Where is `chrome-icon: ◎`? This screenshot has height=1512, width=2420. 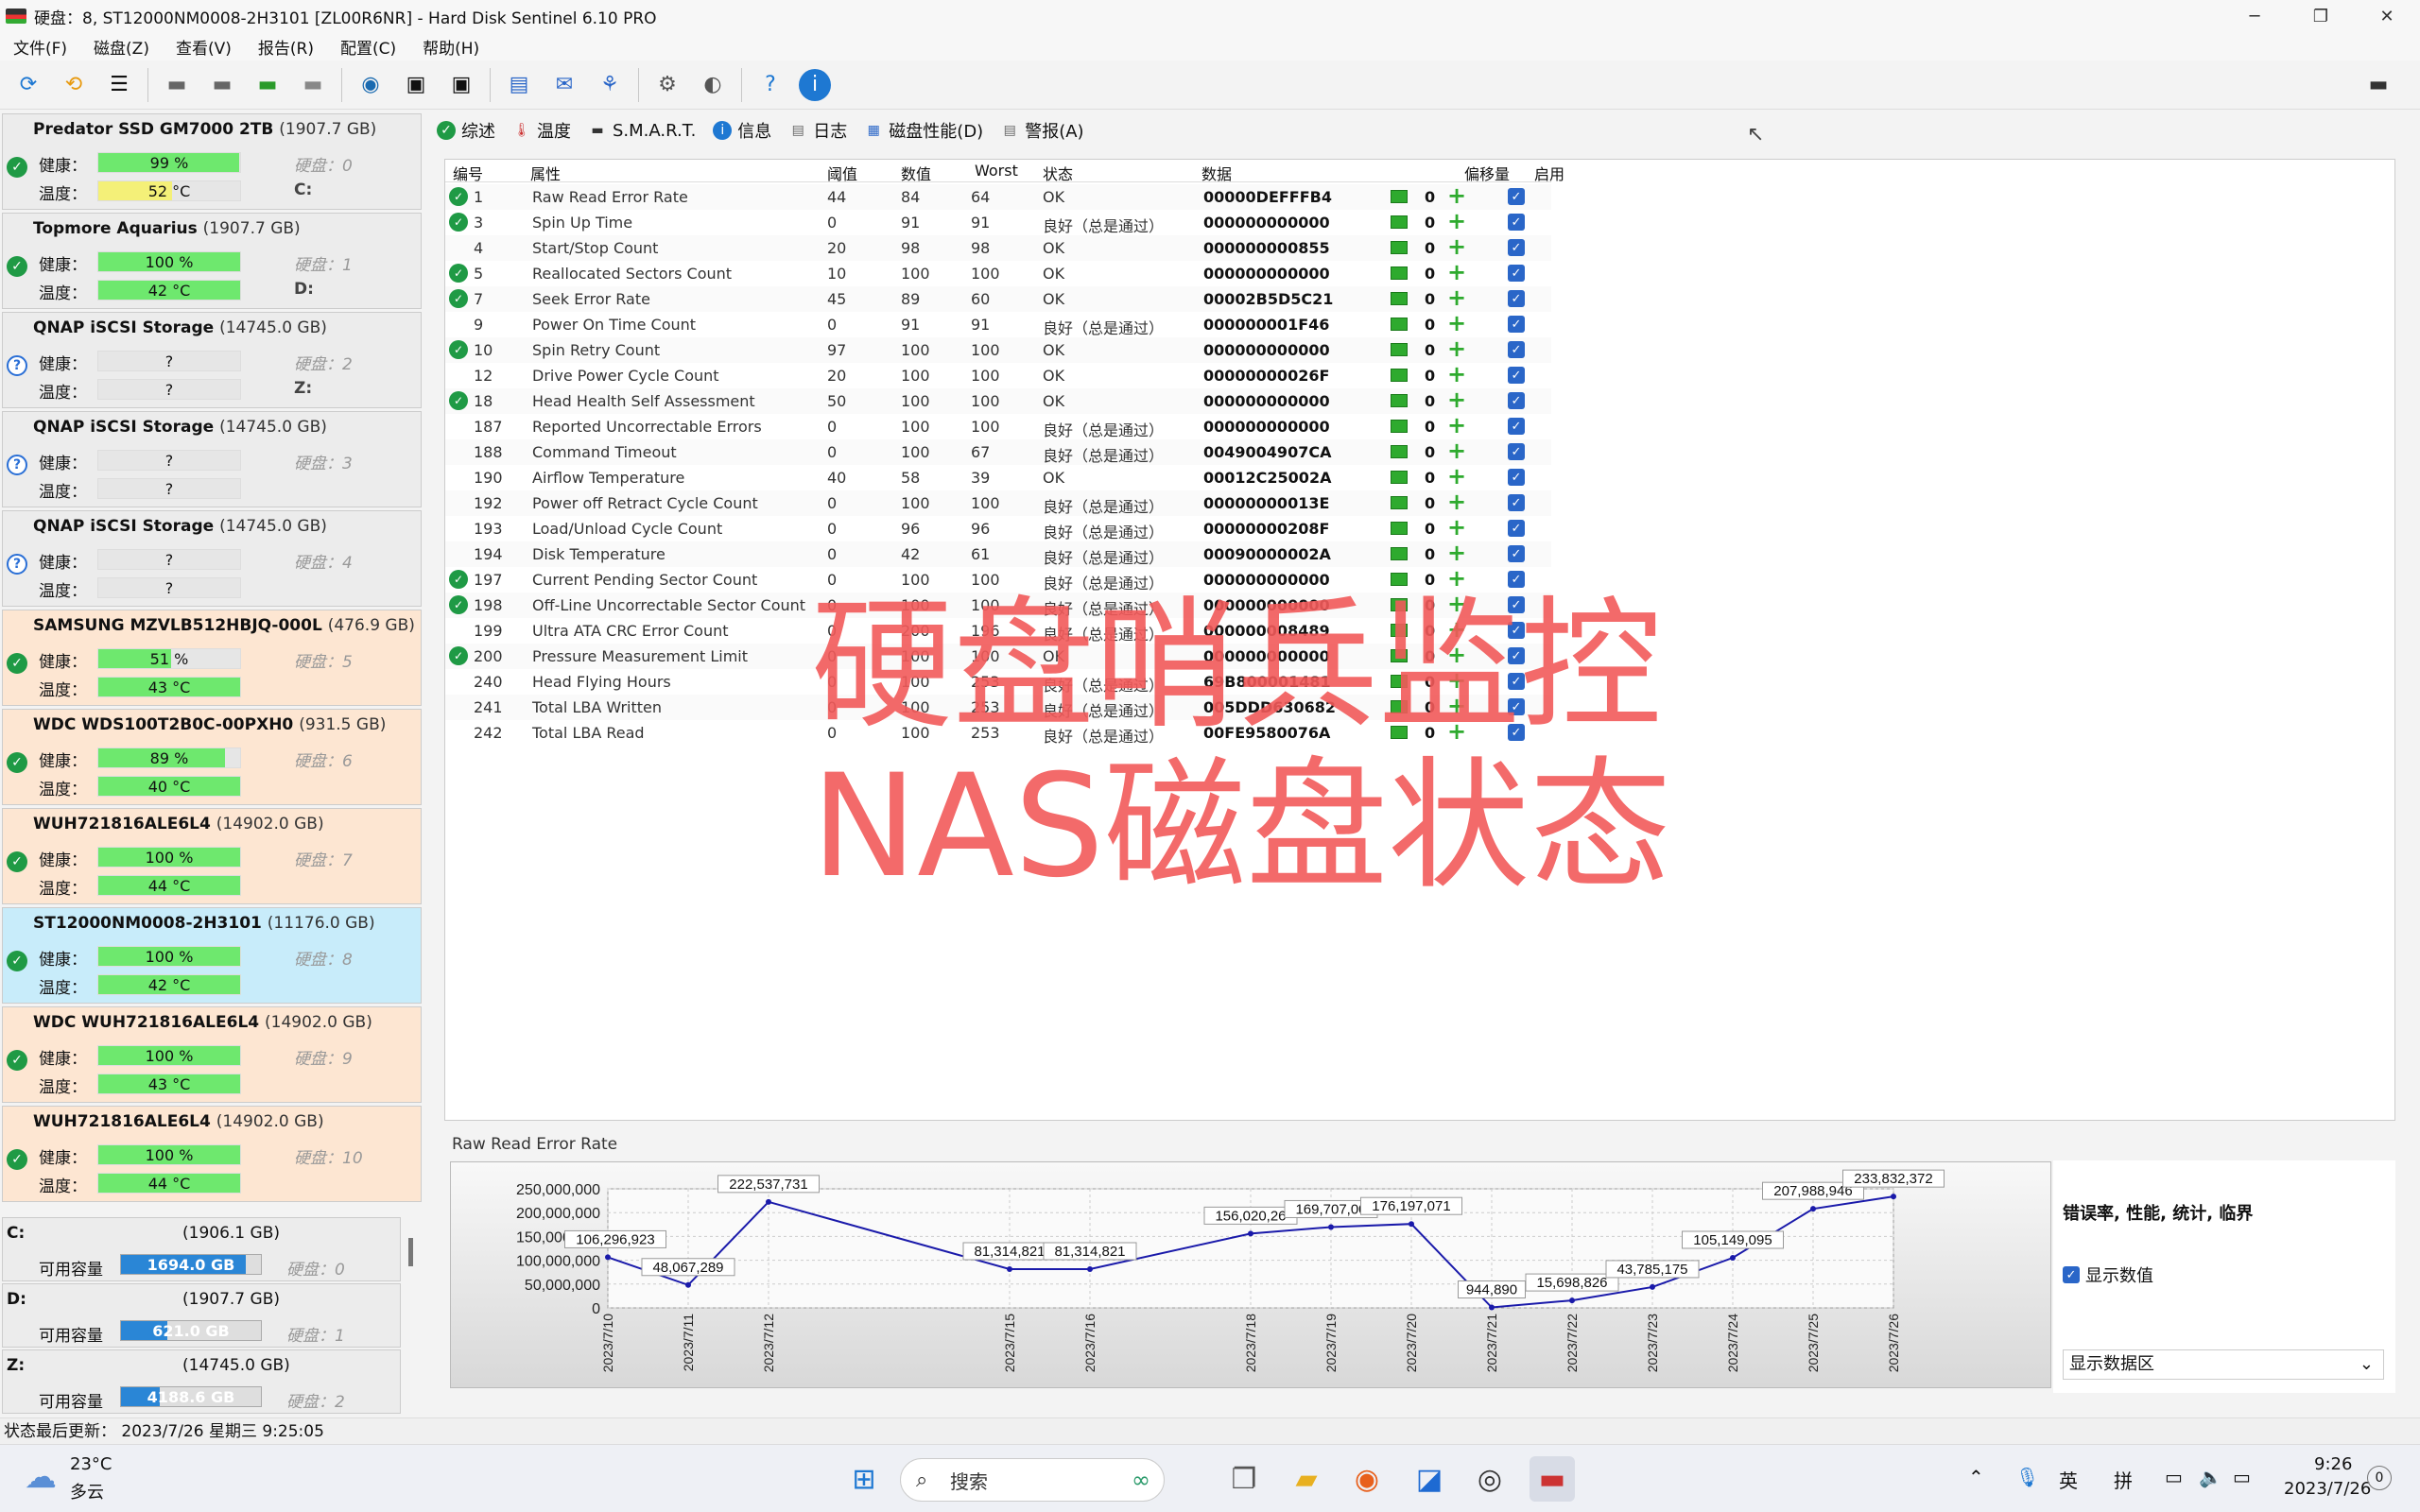 chrome-icon: ◎ is located at coordinates (1489, 1479).